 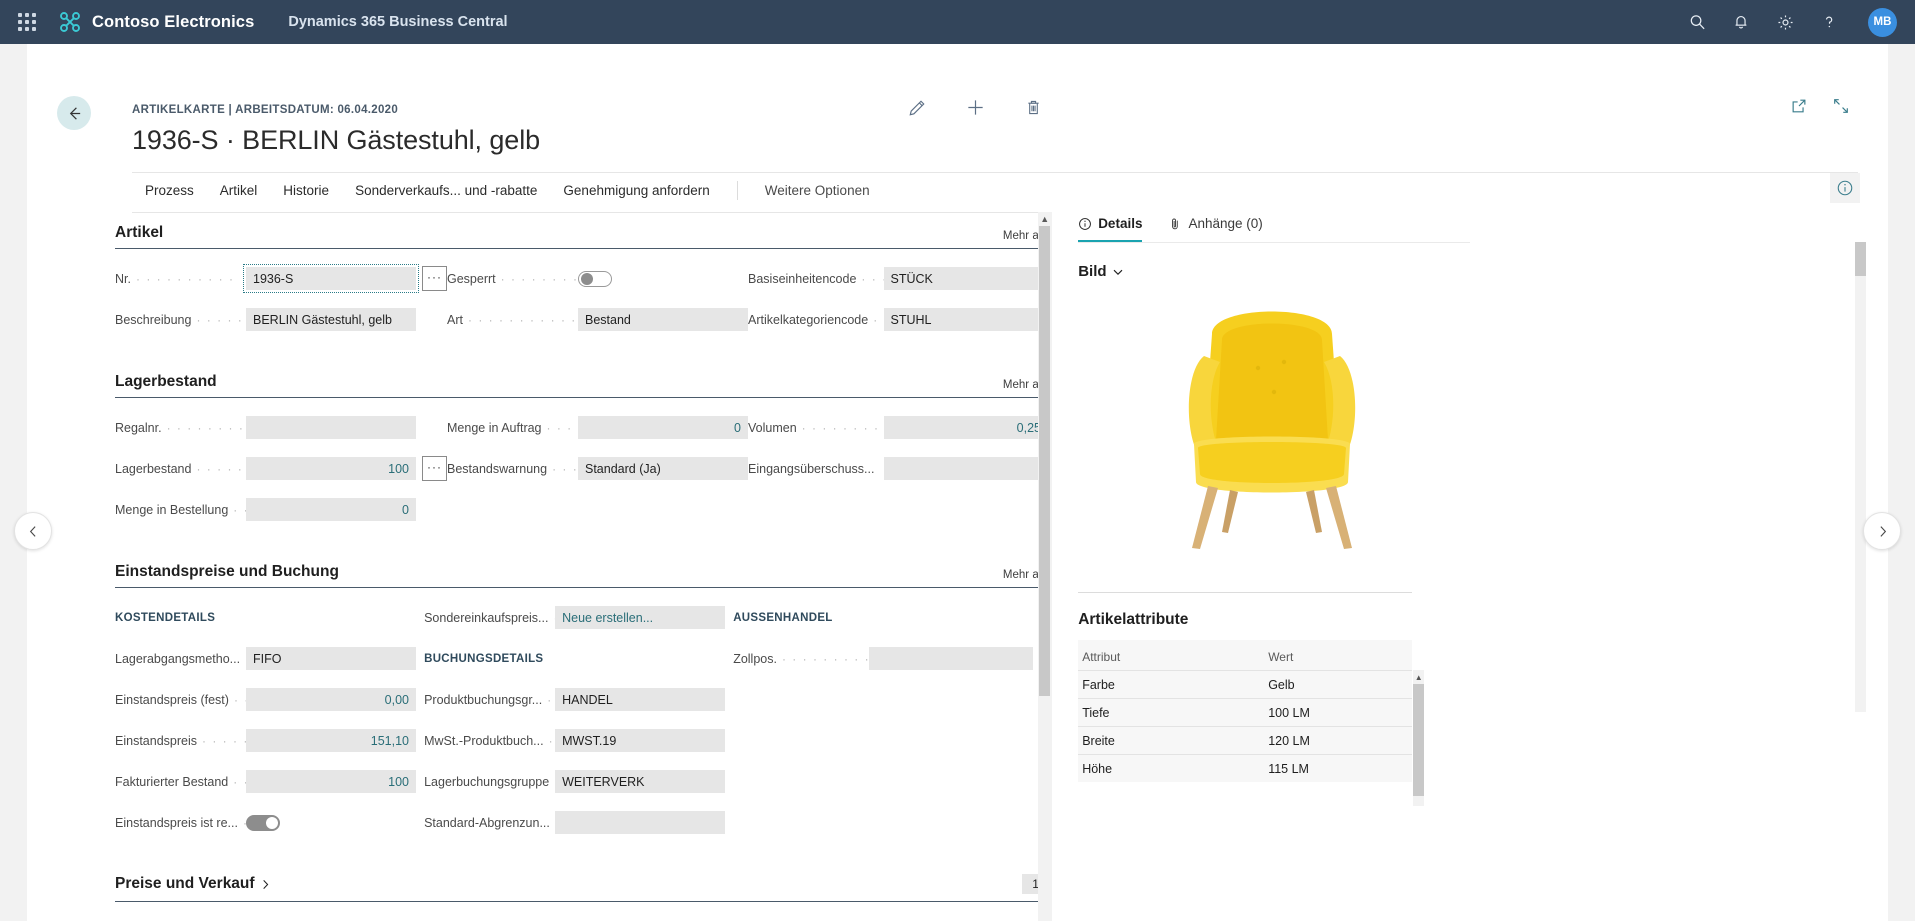 What do you see at coordinates (446, 190) in the screenshot?
I see `ribbon-item-sonderverkaufspreise: Sonderverkaufs... und -rabatte` at bounding box center [446, 190].